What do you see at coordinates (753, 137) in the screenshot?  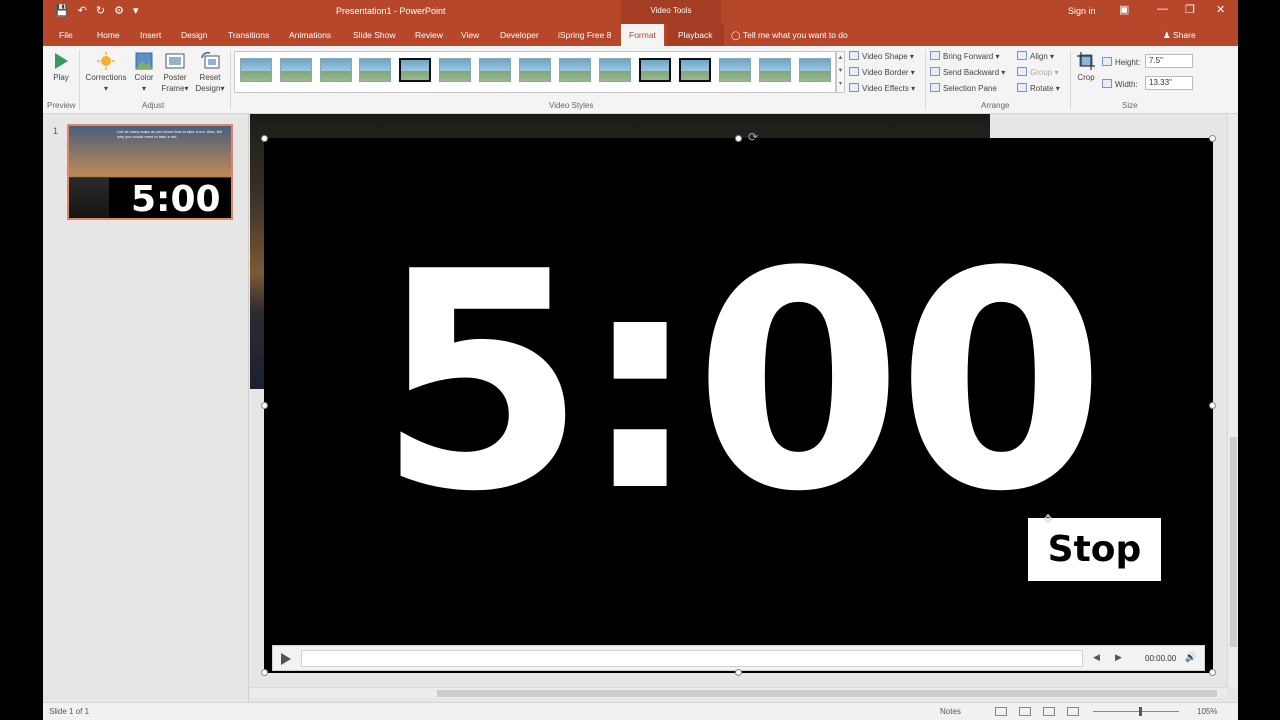 I see `rotate-handle-icon: ⟳` at bounding box center [753, 137].